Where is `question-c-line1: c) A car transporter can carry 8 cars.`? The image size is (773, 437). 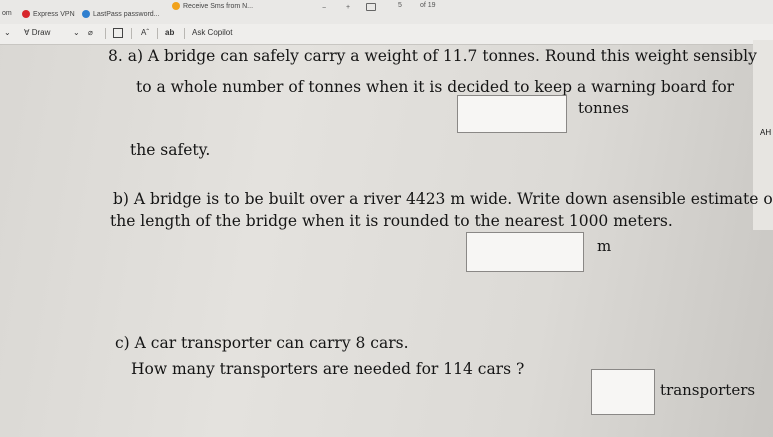
question-c-line1: c) A car transporter can carry 8 cars. is located at coordinates (262, 343).